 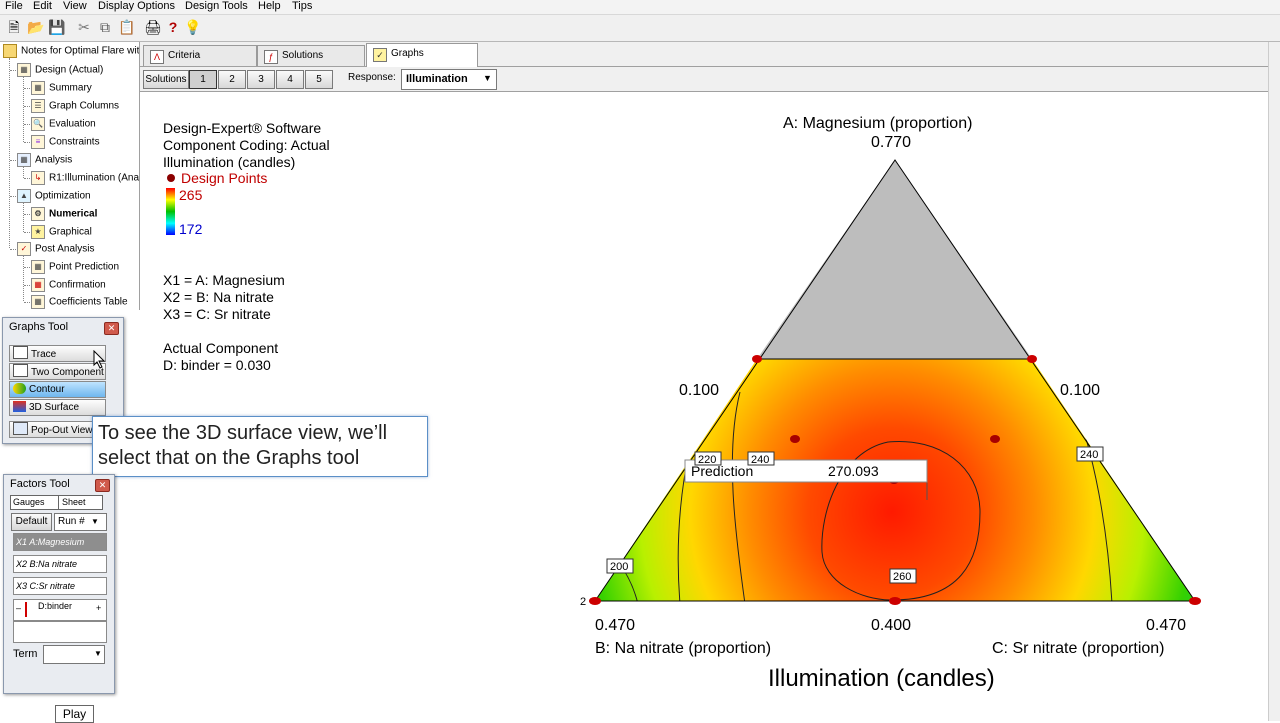 I want to click on binder-slider: – D:binder +, so click(x=60, y=610).